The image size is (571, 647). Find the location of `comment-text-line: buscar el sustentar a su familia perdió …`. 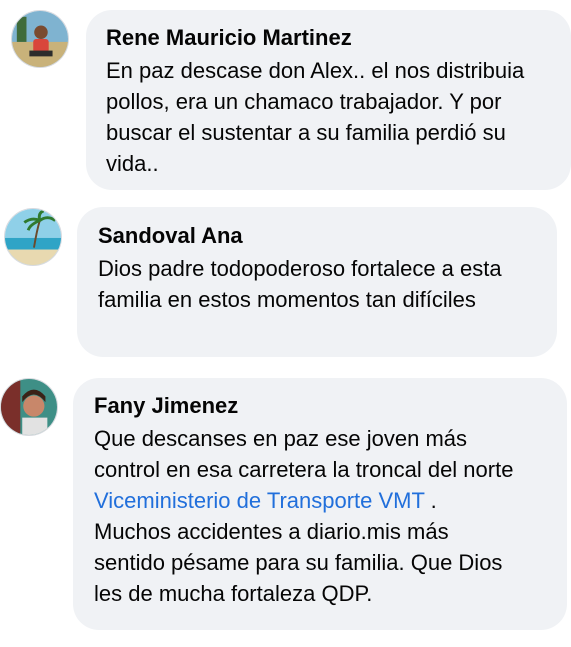

comment-text-line: buscar el sustentar a su familia perdió … is located at coordinates (306, 132).